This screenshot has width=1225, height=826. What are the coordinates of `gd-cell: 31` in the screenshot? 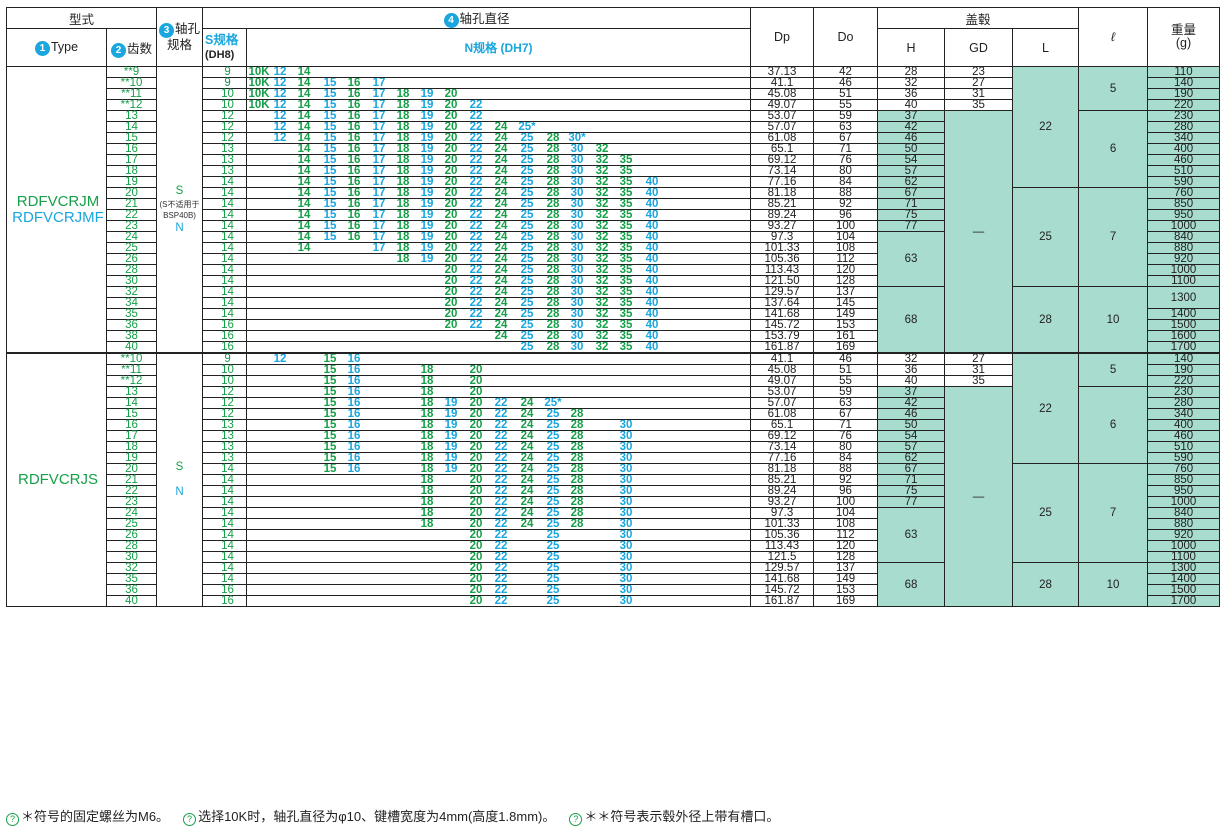 It's located at (979, 94).